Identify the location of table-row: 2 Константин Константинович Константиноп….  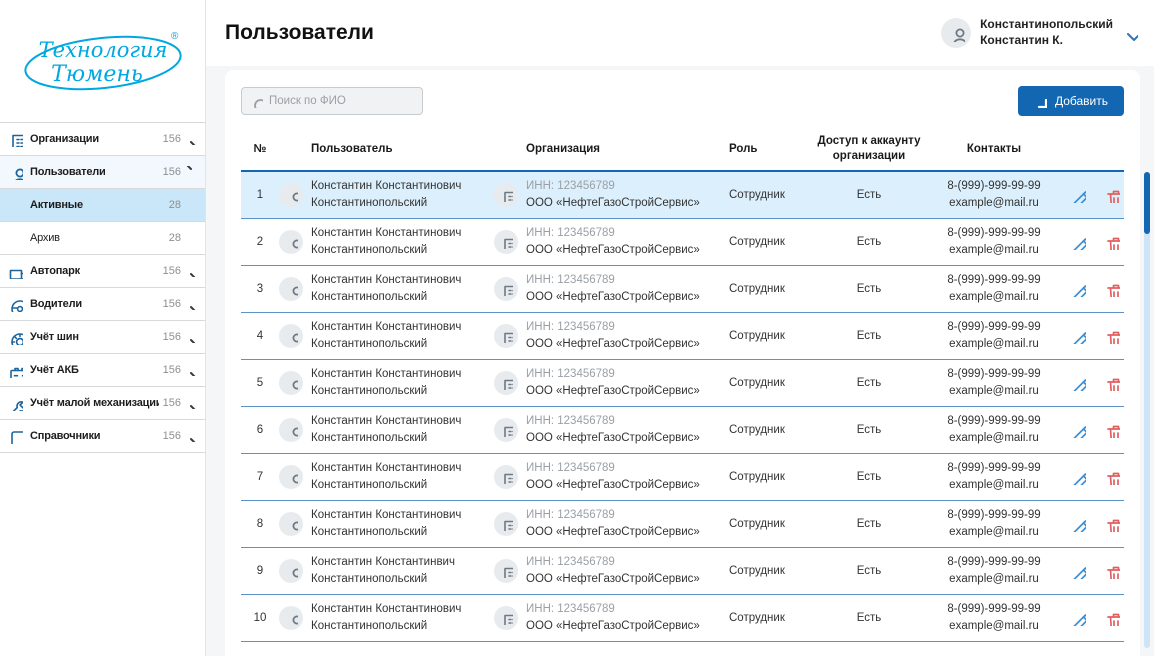
(682, 242).